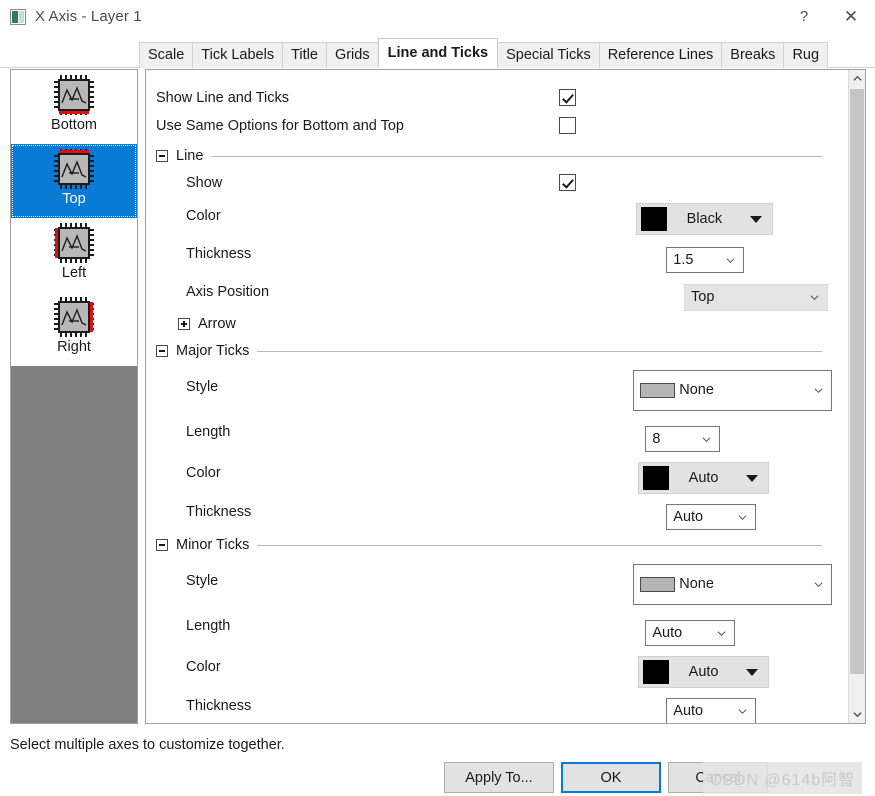 The width and height of the screenshot is (875, 796). What do you see at coordinates (851, 16) in the screenshot?
I see `close-button: ✕` at bounding box center [851, 16].